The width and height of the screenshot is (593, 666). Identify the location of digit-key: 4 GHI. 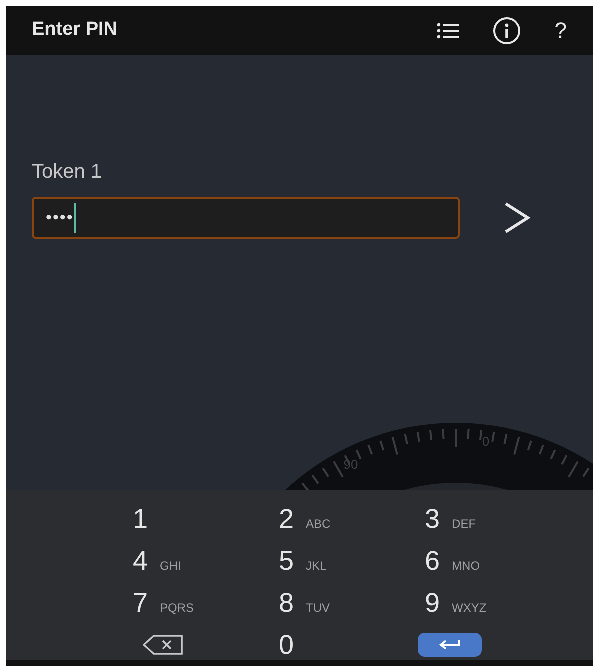
(157, 561).